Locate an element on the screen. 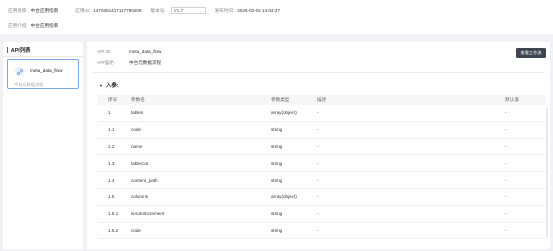 The image size is (553, 251). app-id-label: 应用ID: is located at coordinates (83, 10).